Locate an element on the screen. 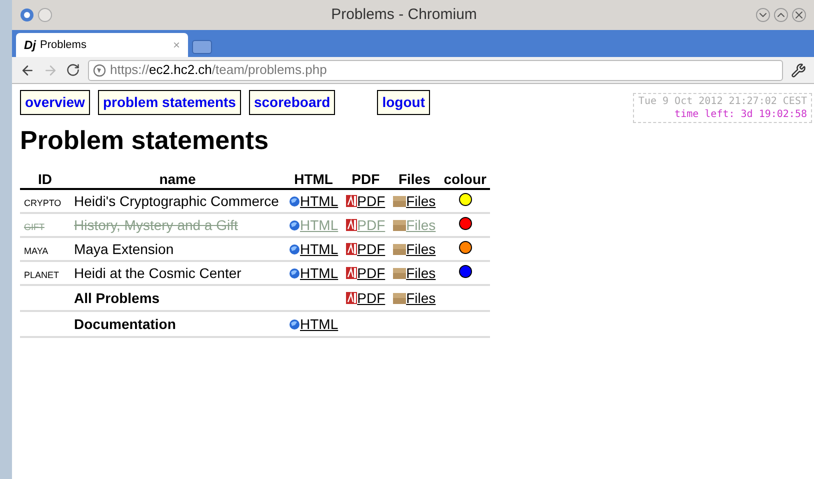  nav-link: overview is located at coordinates (55, 102).